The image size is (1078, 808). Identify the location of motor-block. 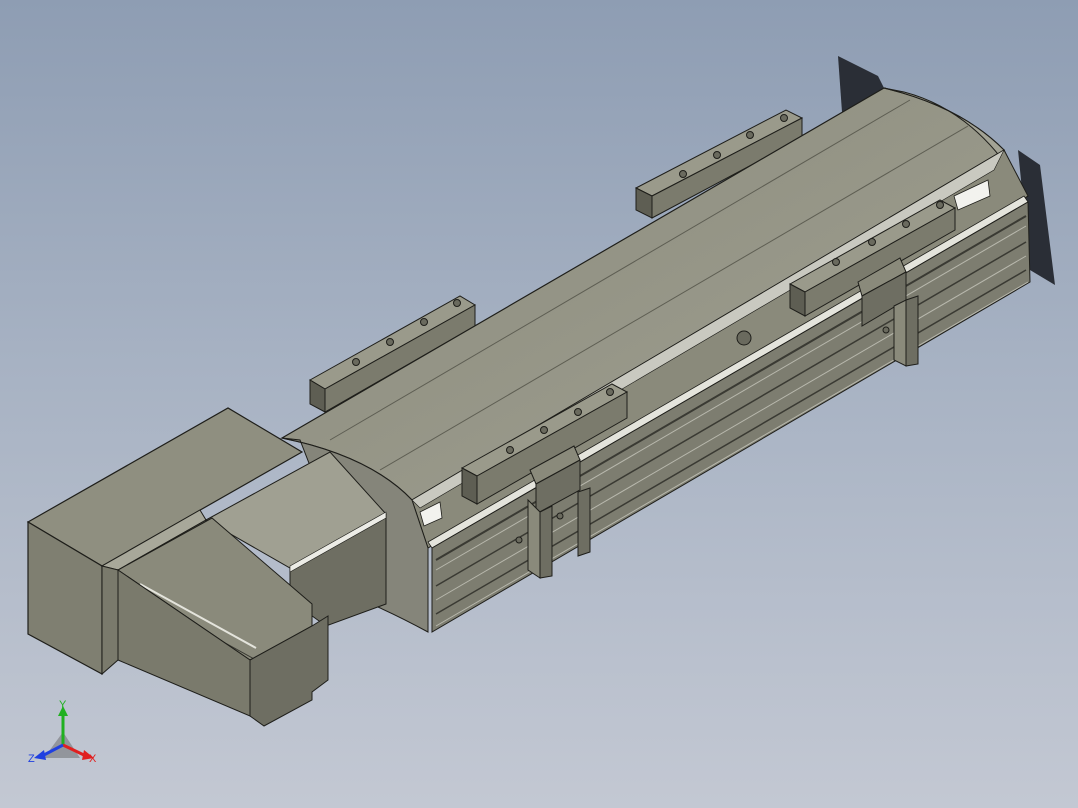
(177, 567).